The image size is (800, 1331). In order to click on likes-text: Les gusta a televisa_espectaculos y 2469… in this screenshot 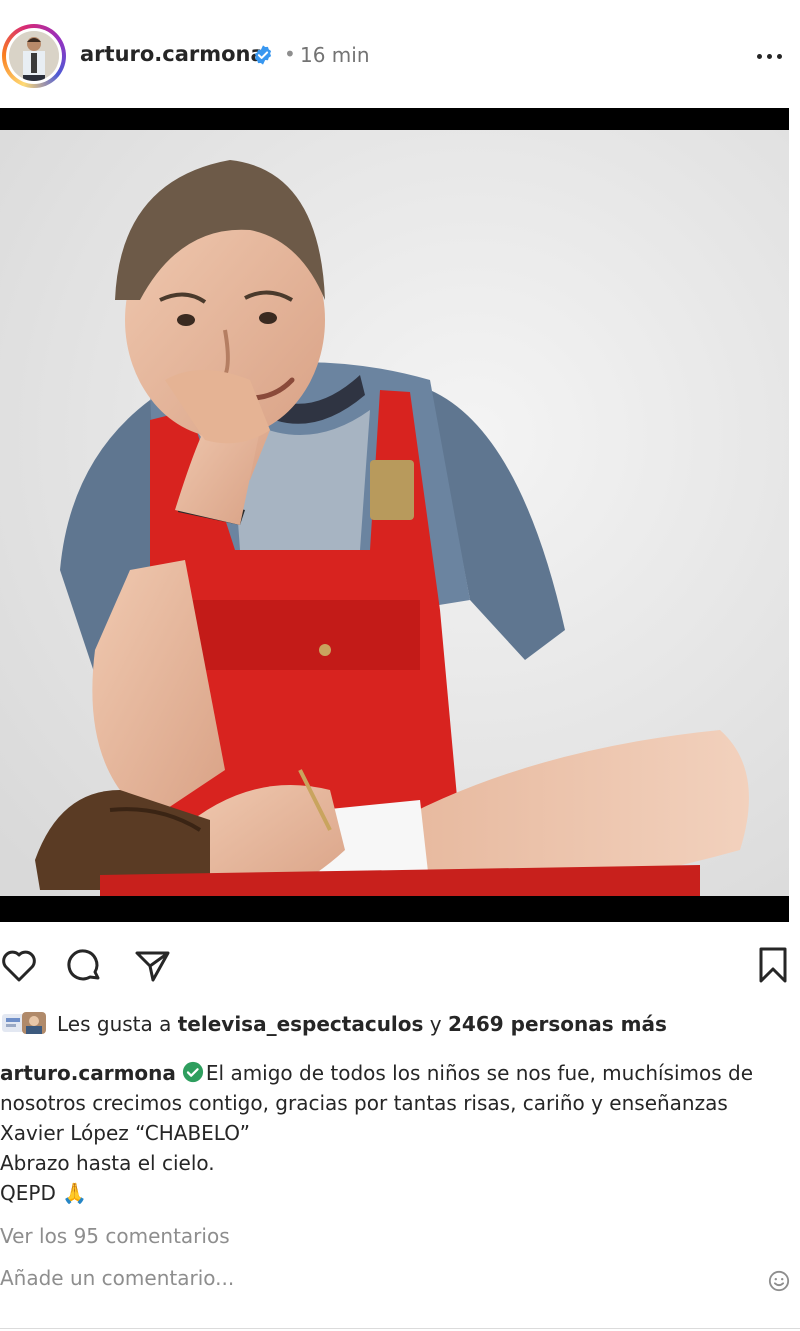, I will do `click(362, 1024)`.